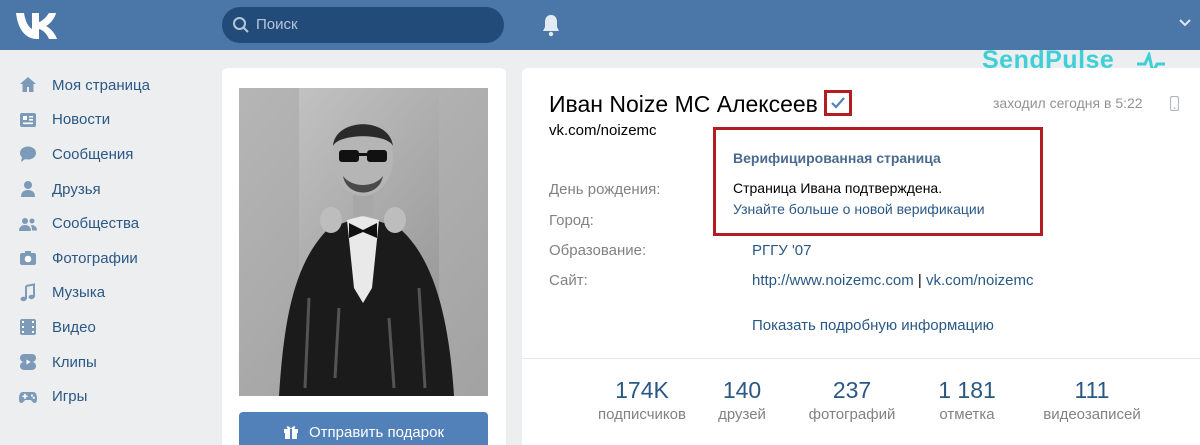 Image resolution: width=1200 pixels, height=445 pixels. Describe the element at coordinates (28, 154) in the screenshot. I see `messages-icon` at that location.